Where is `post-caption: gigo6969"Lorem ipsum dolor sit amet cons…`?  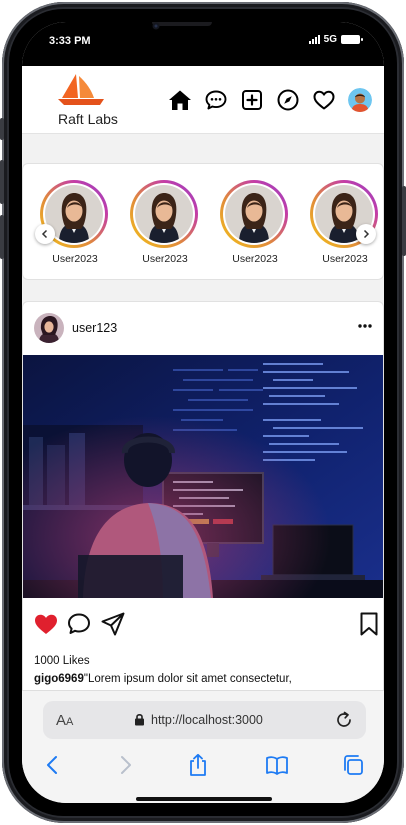 post-caption: gigo6969"Lorem ipsum dolor sit amet cons… is located at coordinates (163, 679).